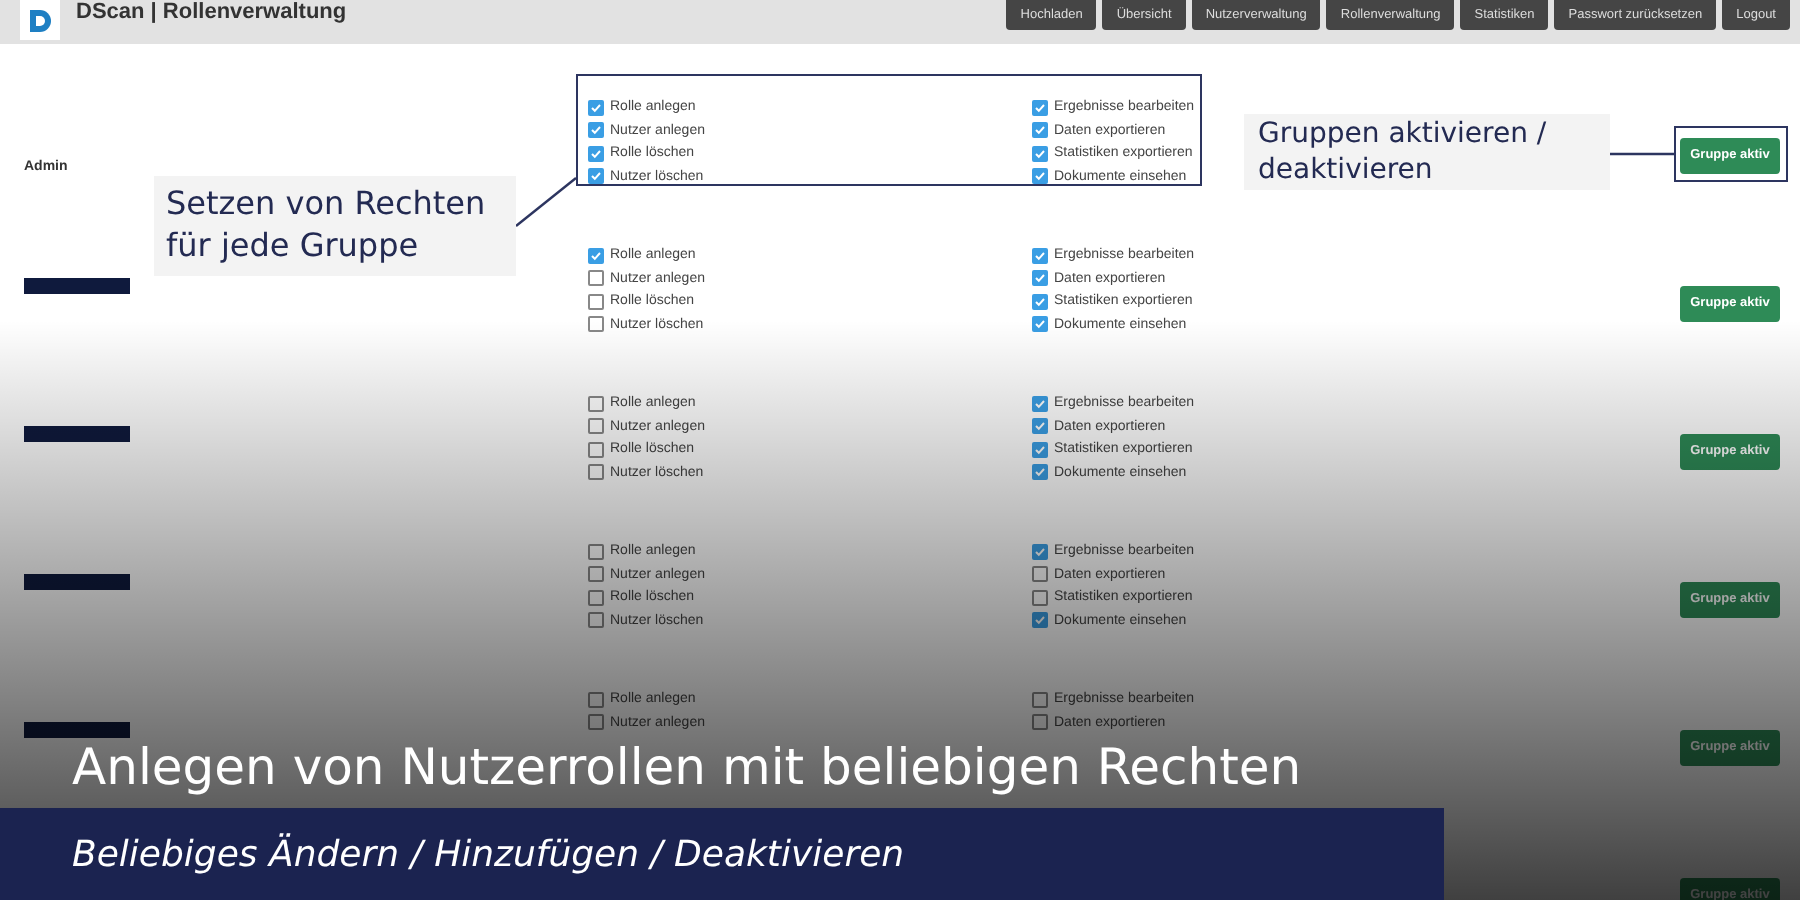 Image resolution: width=1800 pixels, height=900 pixels. Describe the element at coordinates (1731, 154) in the screenshot. I see `highlight-frame` at that location.